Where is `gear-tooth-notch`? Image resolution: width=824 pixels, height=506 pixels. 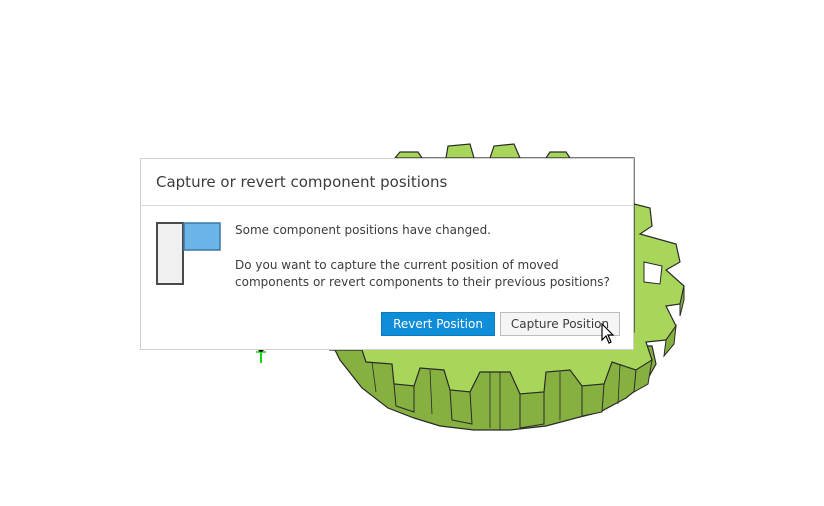
gear-tooth-notch is located at coordinates (653, 273).